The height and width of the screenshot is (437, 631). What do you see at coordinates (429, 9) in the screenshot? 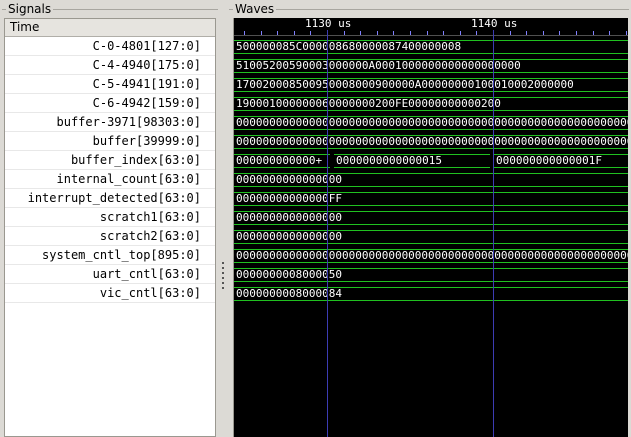
I see `waves-frame-border` at bounding box center [429, 9].